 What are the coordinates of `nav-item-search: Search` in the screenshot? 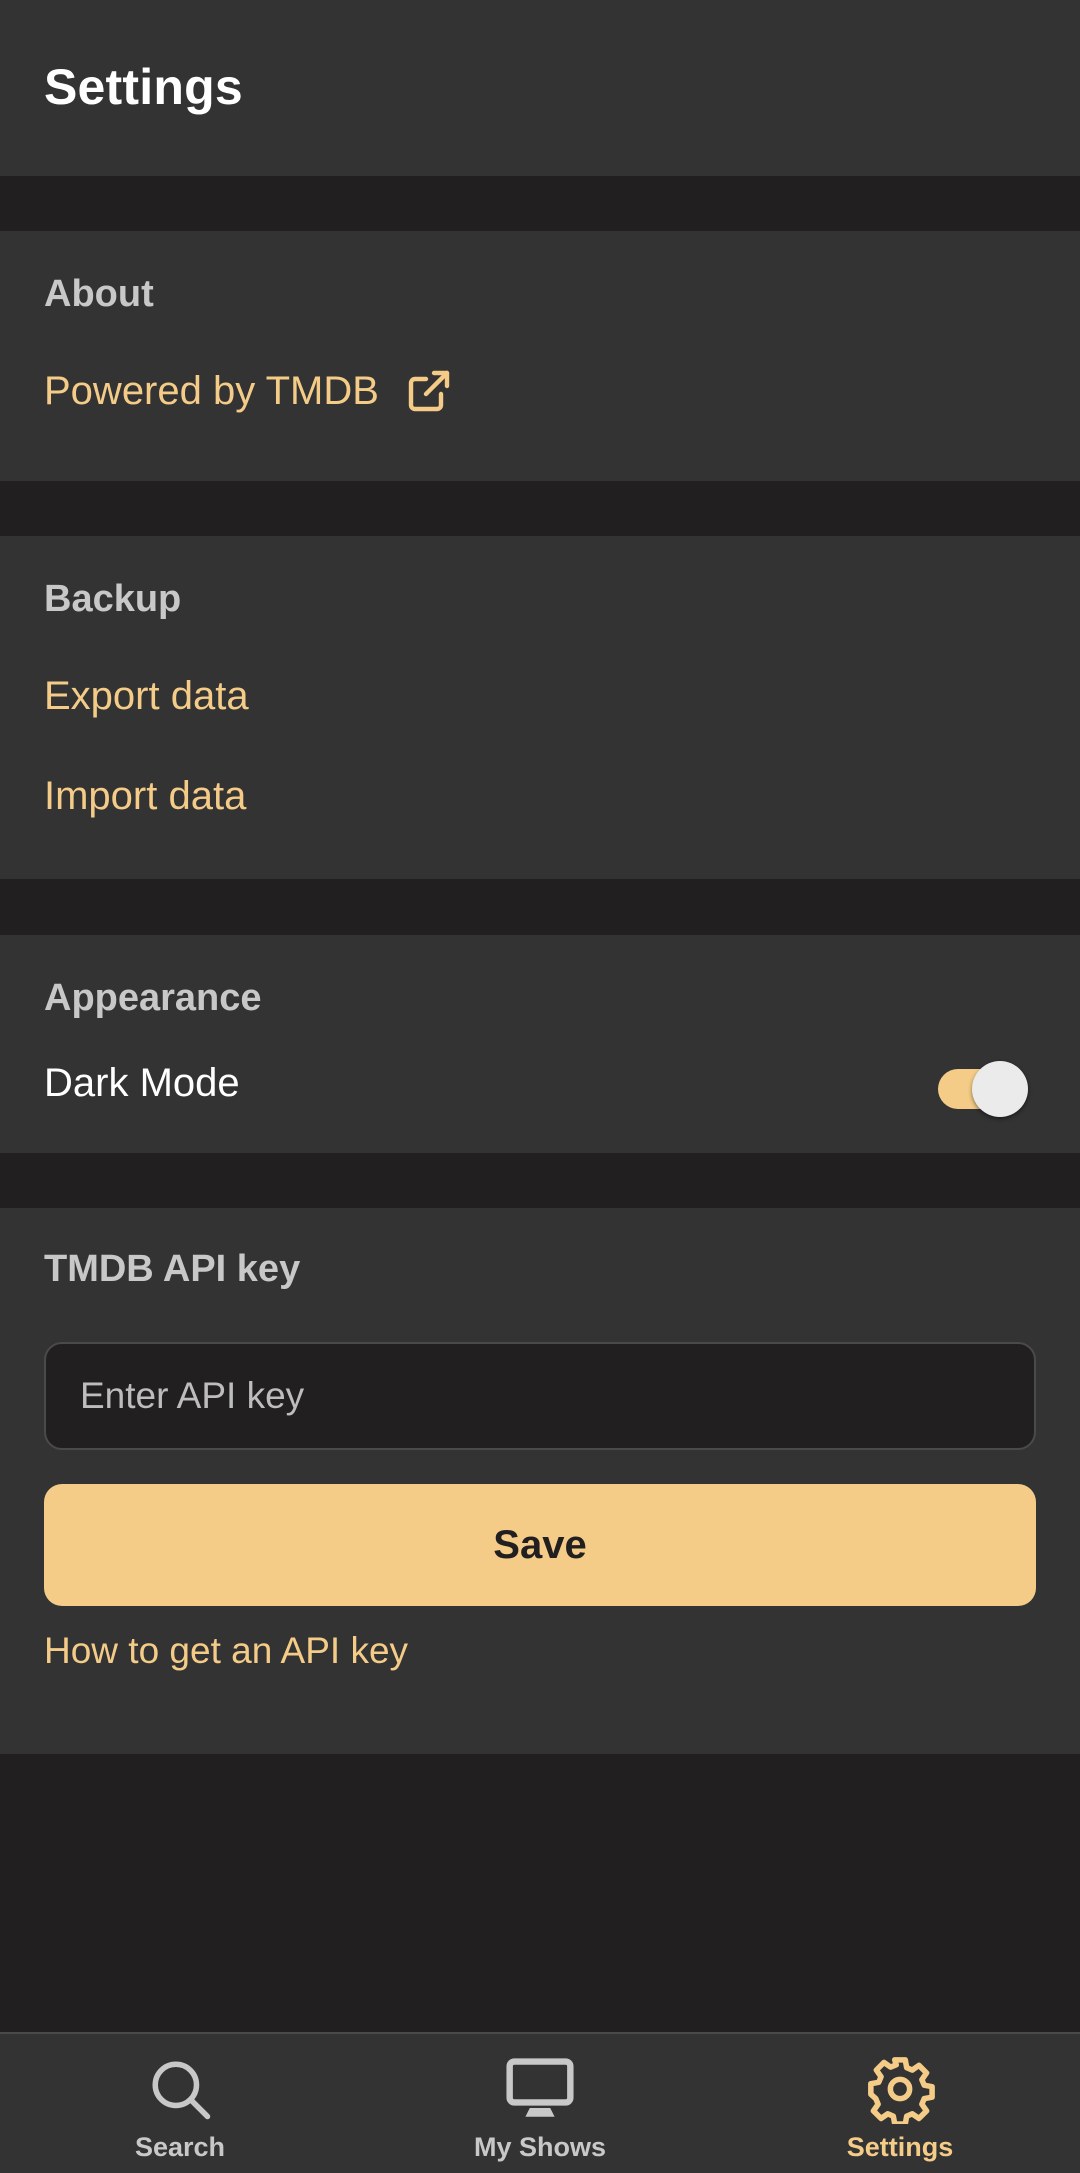 It's located at (180, 2103).